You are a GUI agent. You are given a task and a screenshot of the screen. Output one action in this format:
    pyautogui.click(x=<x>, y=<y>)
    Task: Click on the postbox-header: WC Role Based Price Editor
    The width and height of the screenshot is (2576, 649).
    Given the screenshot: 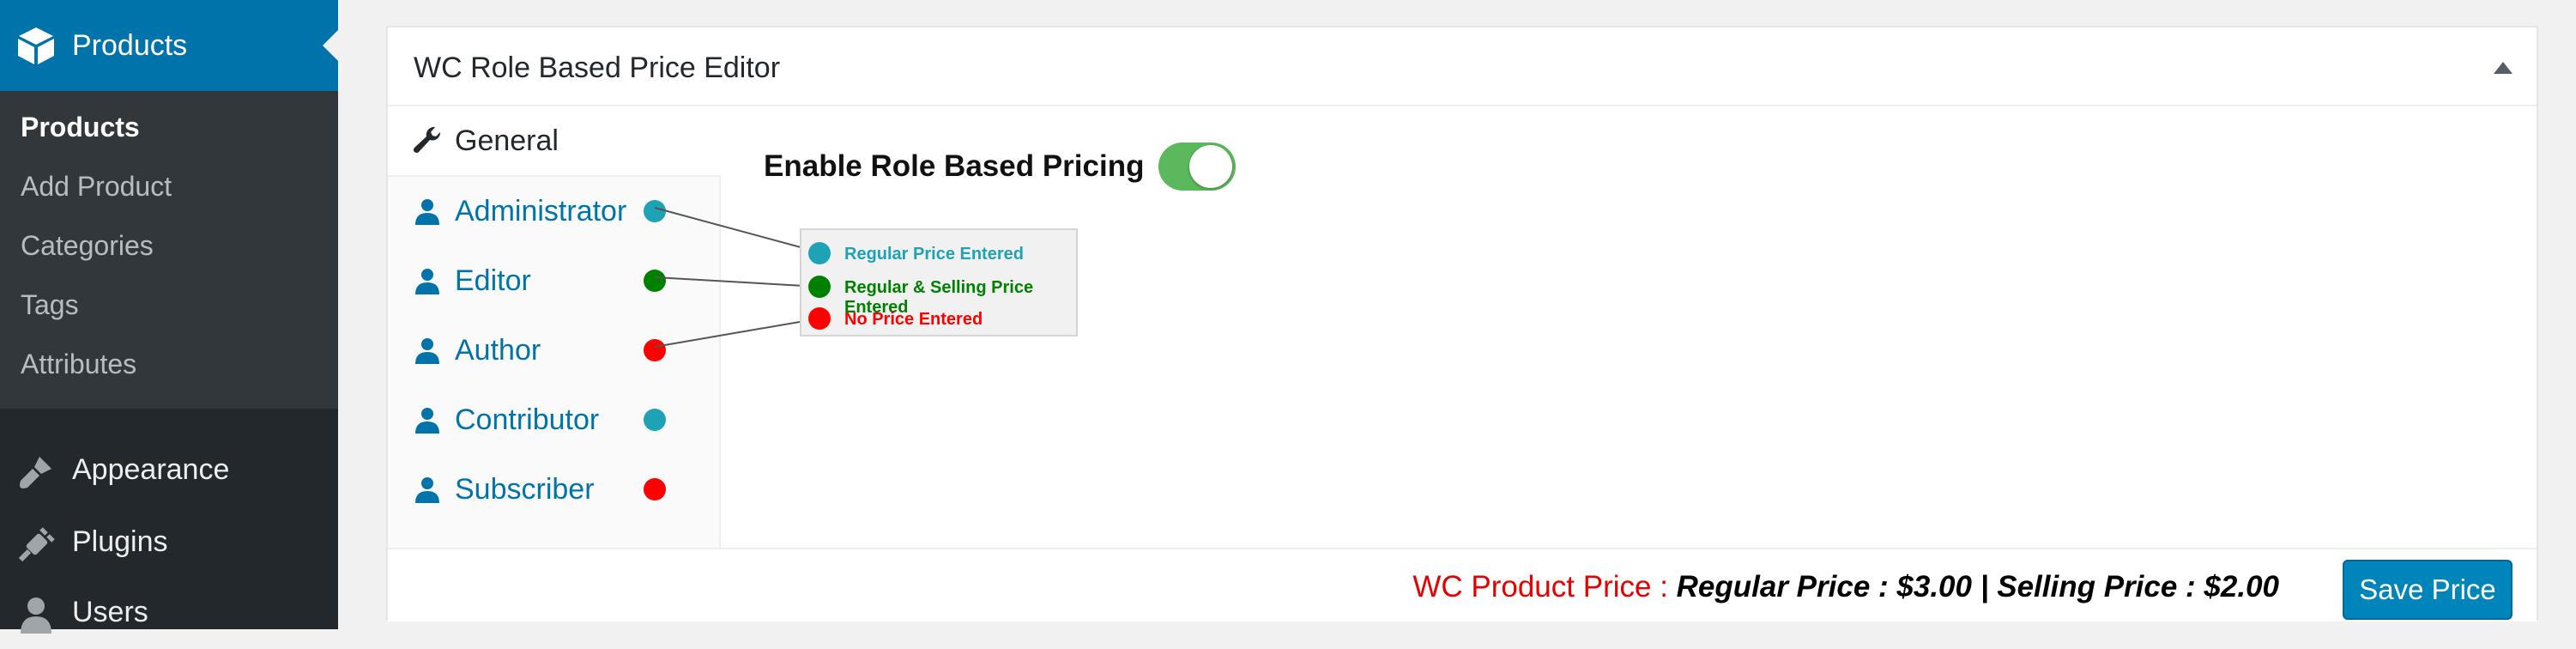 What is the action you would take?
    pyautogui.click(x=1462, y=67)
    